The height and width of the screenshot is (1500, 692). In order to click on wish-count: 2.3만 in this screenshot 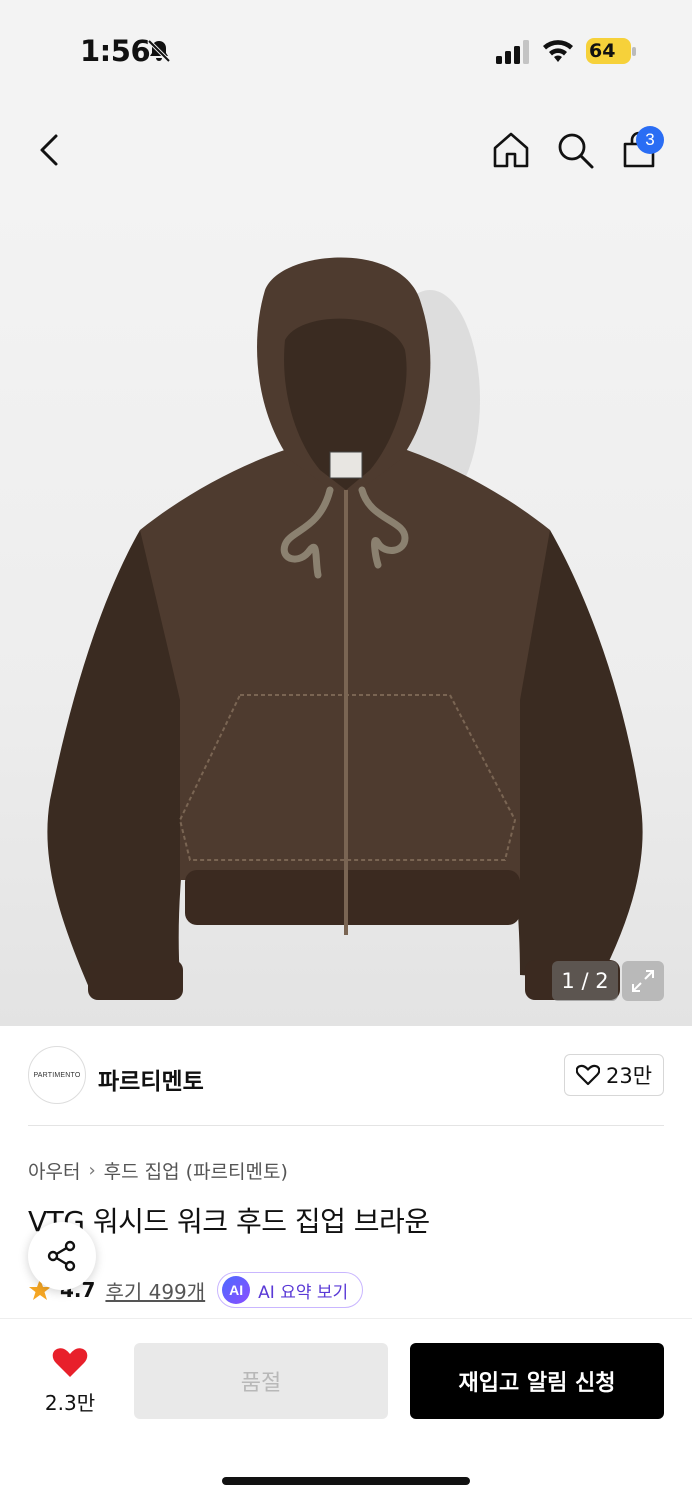, I will do `click(70, 1403)`.